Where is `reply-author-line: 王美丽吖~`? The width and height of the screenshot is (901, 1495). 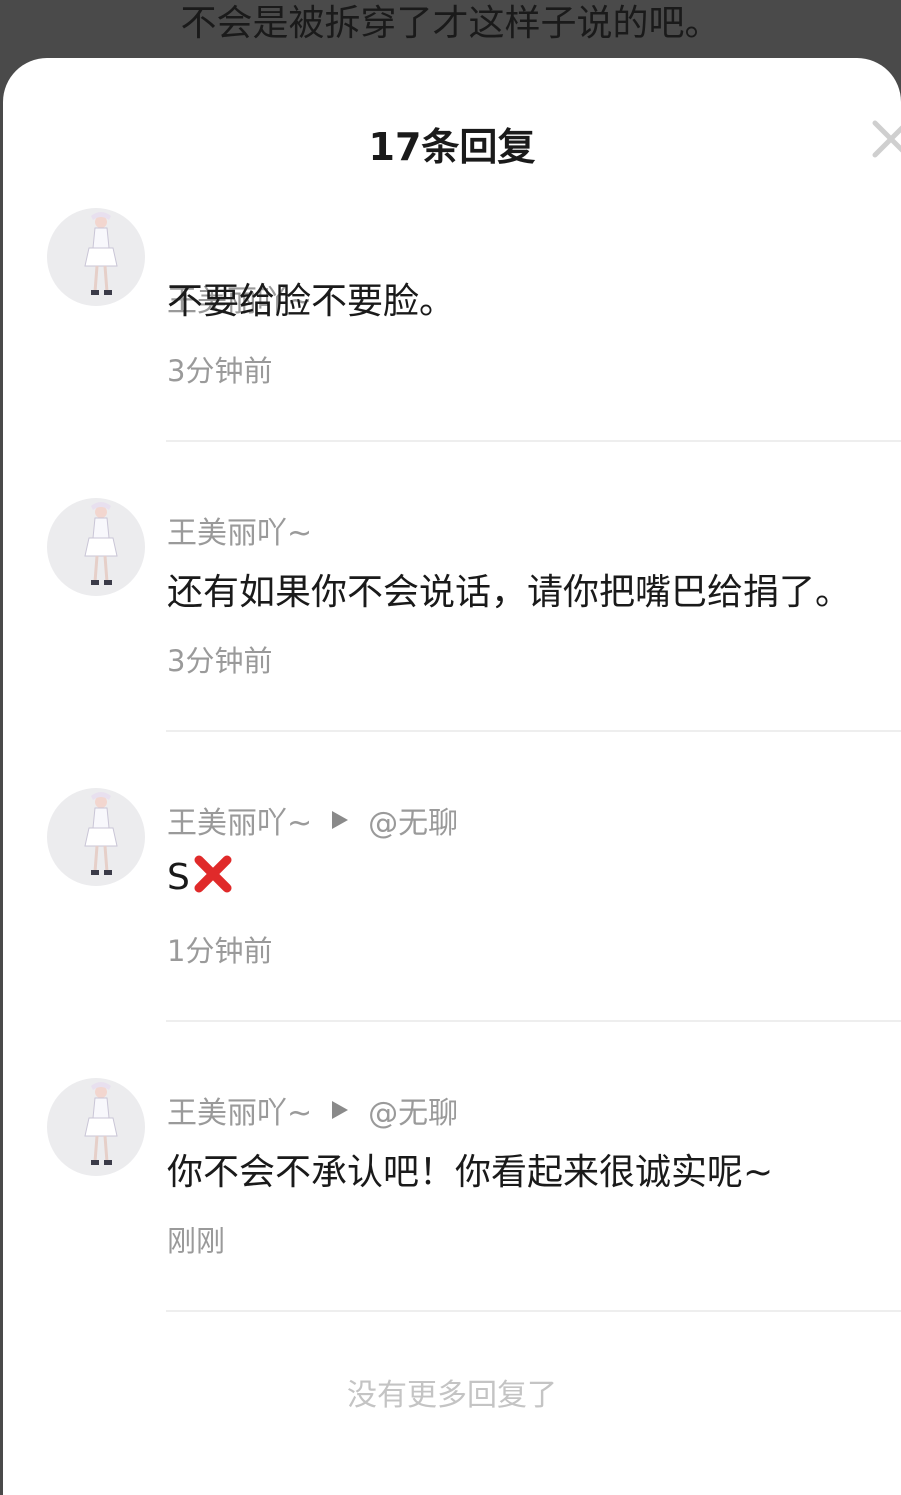
reply-author-line: 王美丽吖~ is located at coordinates (239, 530).